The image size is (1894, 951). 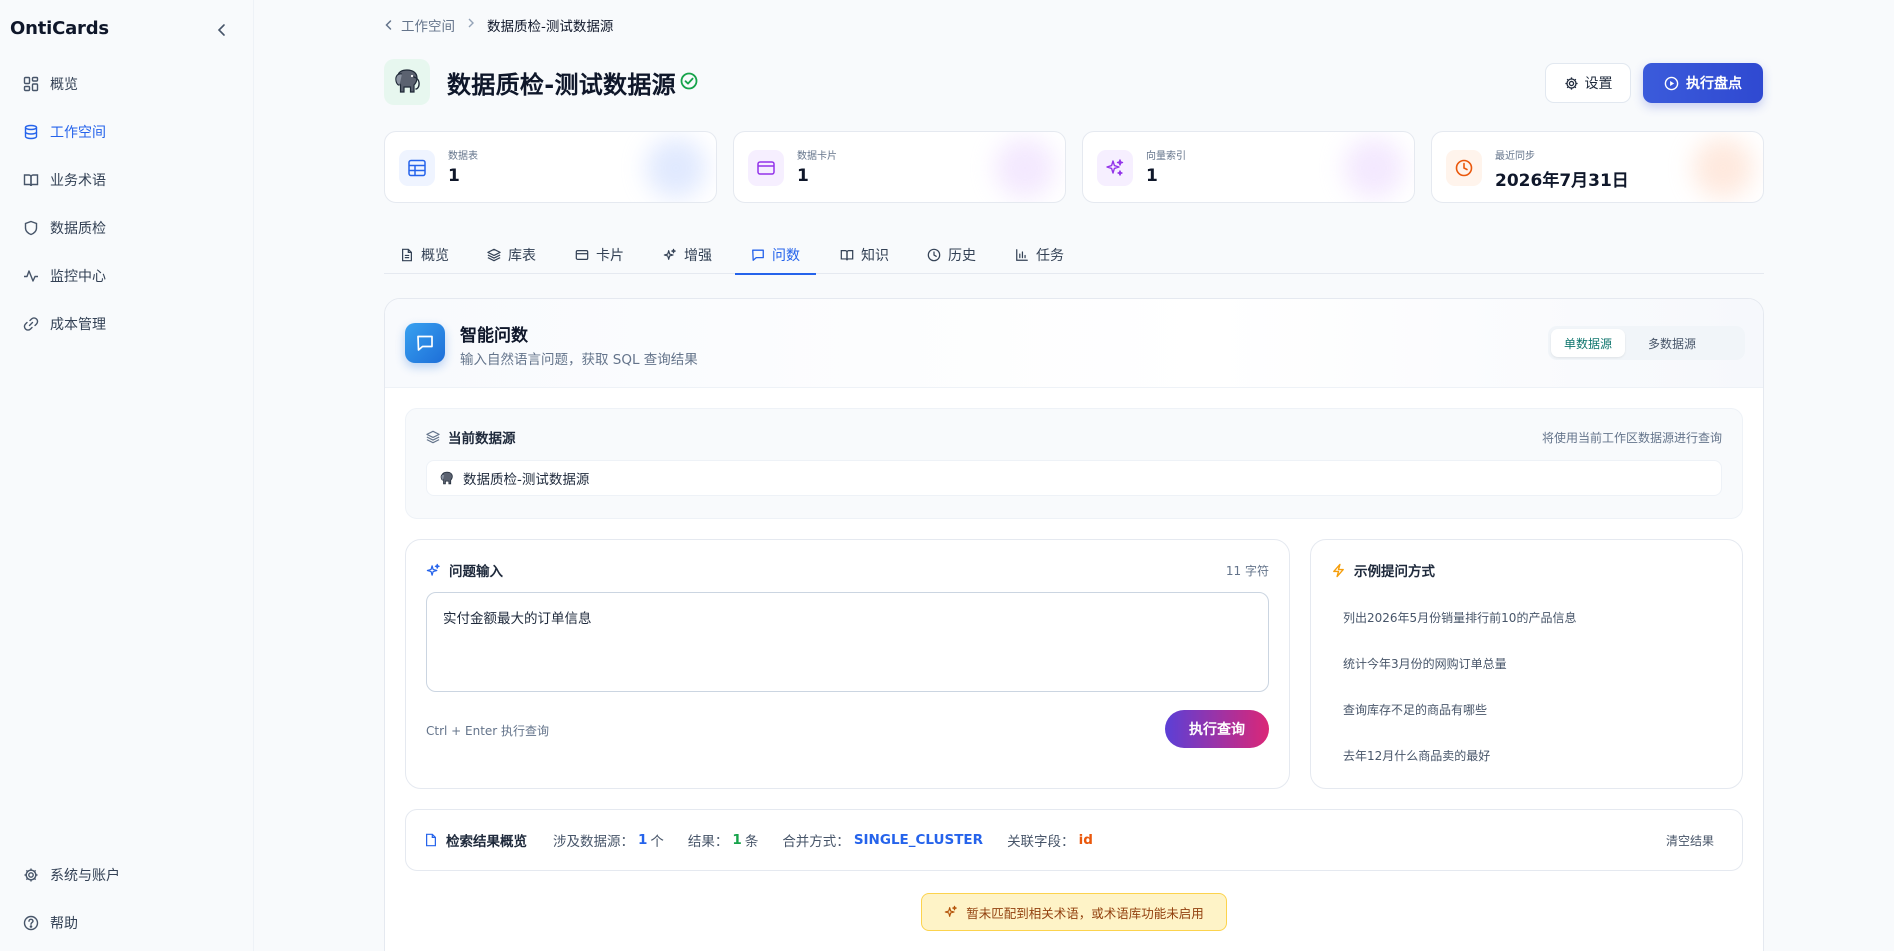 What do you see at coordinates (1217, 729) in the screenshot?
I see `execute-query-button: 执行查询` at bounding box center [1217, 729].